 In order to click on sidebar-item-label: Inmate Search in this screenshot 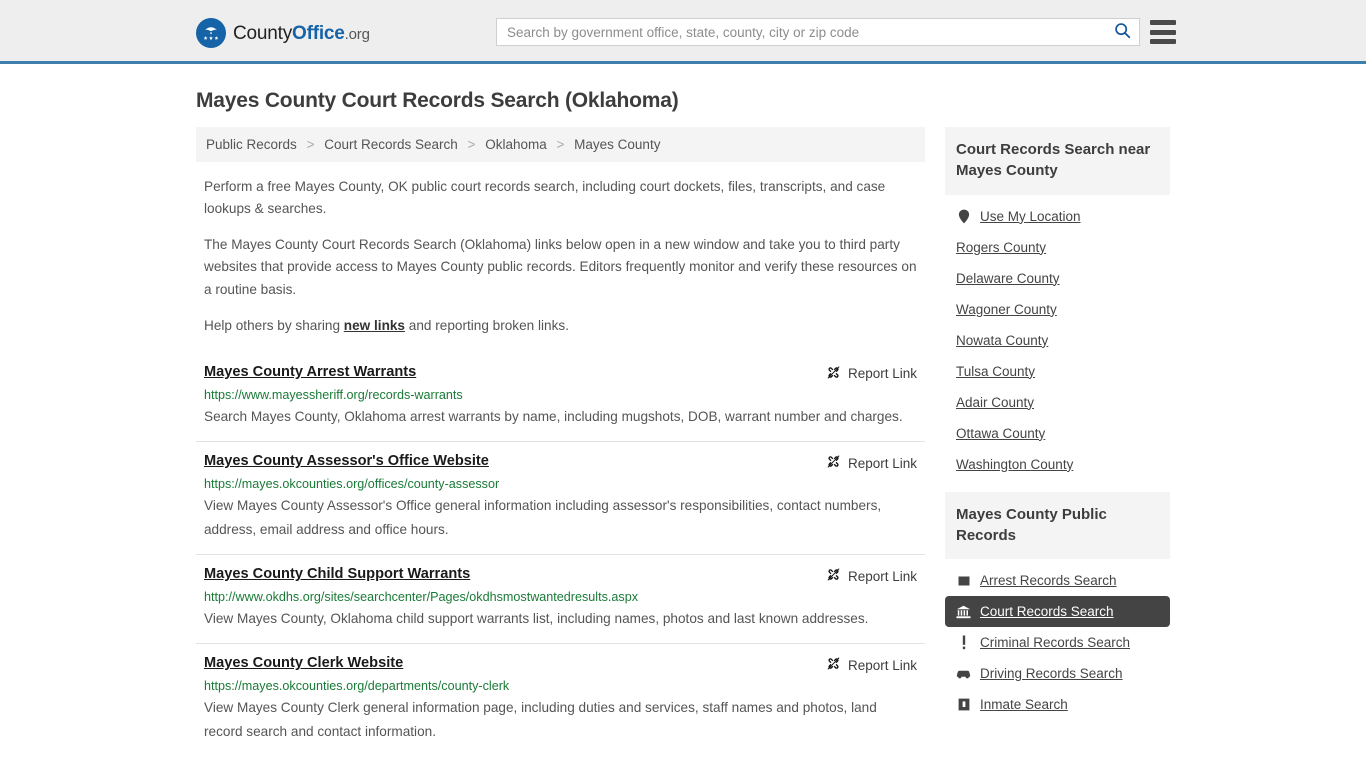, I will do `click(1024, 704)`.